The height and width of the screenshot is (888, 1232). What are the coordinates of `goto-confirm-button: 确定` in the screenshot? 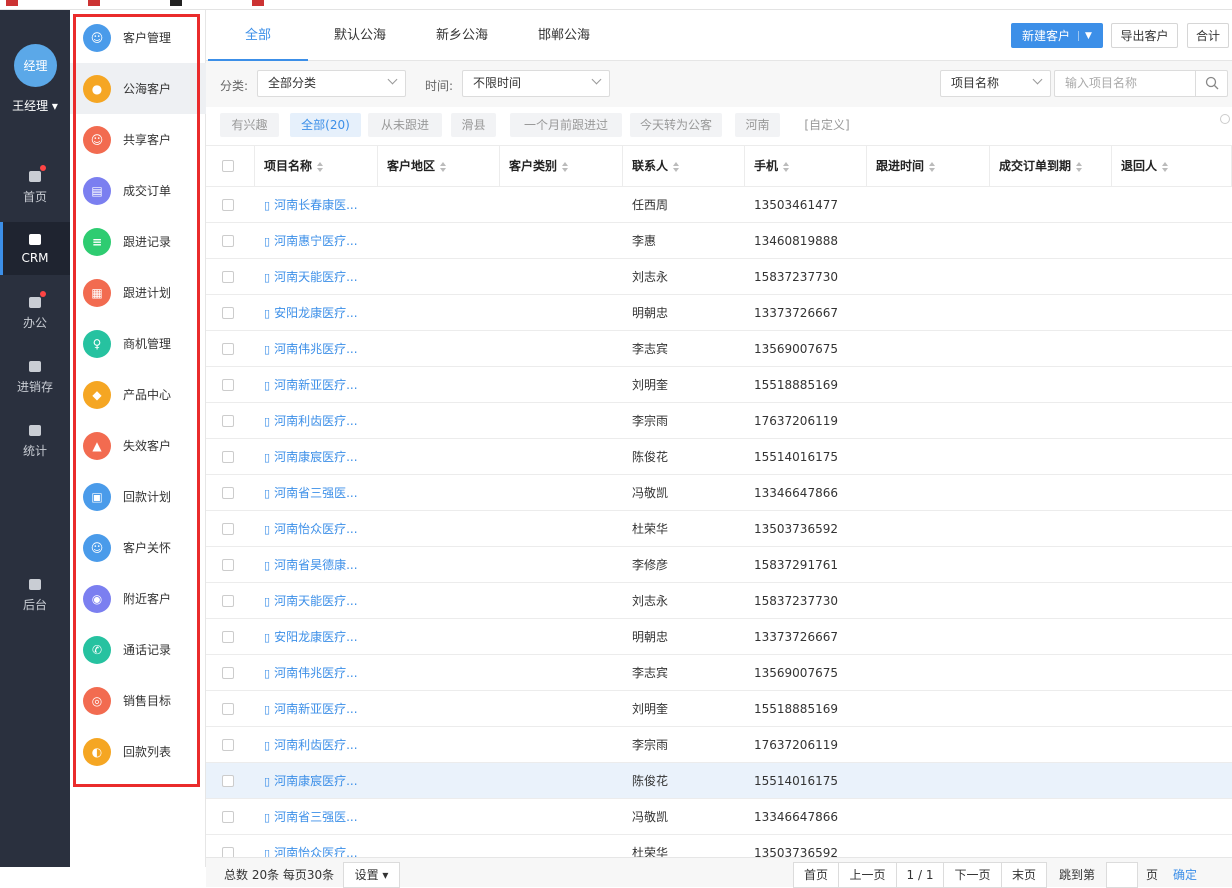 It's located at (1185, 874).